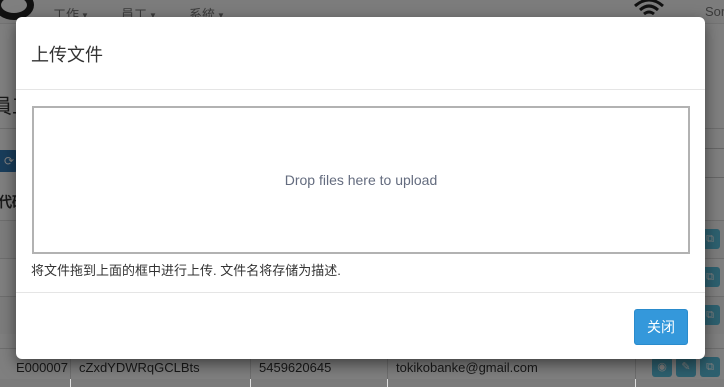 This screenshot has height=387, width=724. What do you see at coordinates (186, 270) in the screenshot?
I see `upload-help-text: 将文件拖到上面的框中进行上传. 文件名将存储为描述.` at bounding box center [186, 270].